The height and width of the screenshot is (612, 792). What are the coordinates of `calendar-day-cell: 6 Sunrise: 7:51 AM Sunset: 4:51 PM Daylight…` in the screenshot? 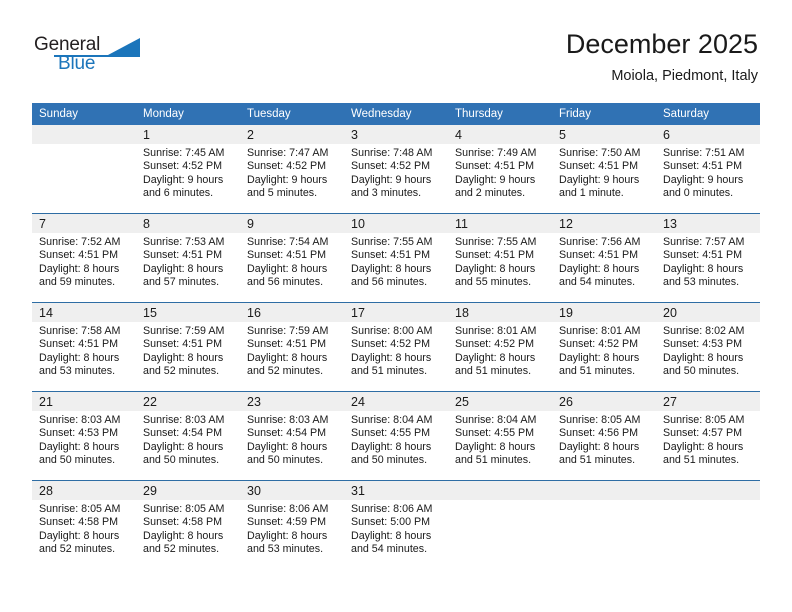 It's located at (708, 169).